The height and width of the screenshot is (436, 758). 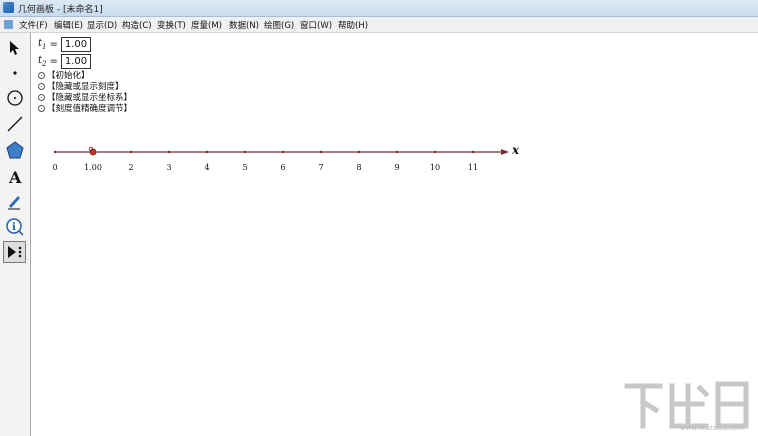 I want to click on number-line-arrow-icon, so click(x=505, y=152).